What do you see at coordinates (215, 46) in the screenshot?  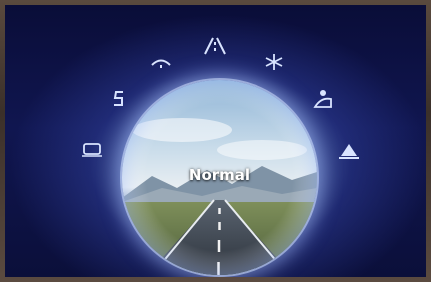 I see `road-mode-icon` at bounding box center [215, 46].